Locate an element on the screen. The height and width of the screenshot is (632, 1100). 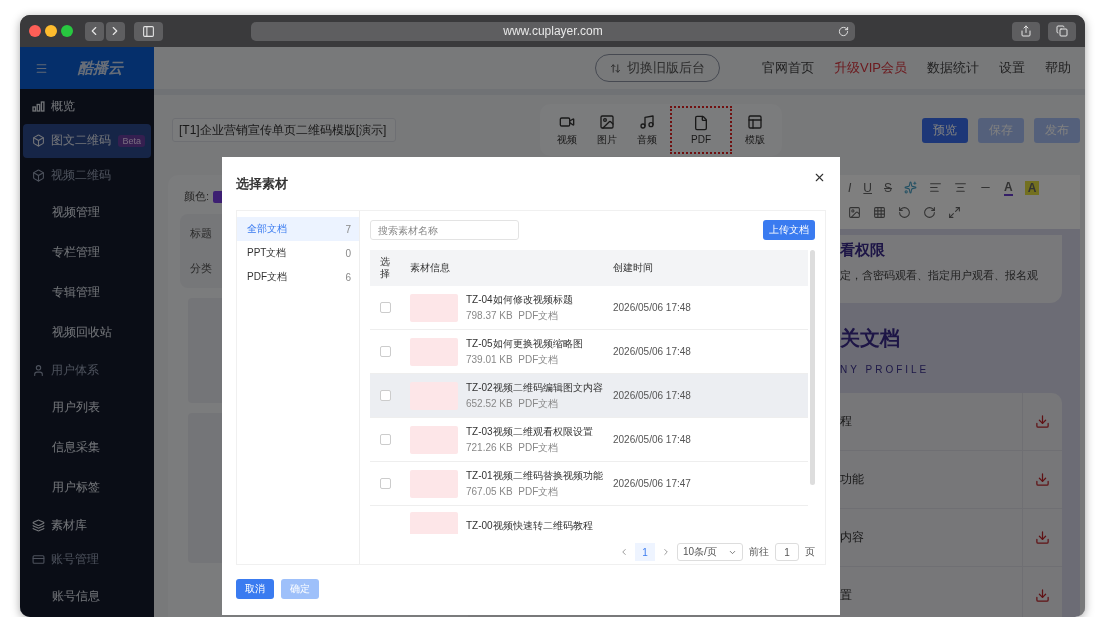
insert-tool-button: 音频 is located at coordinates (647, 130).